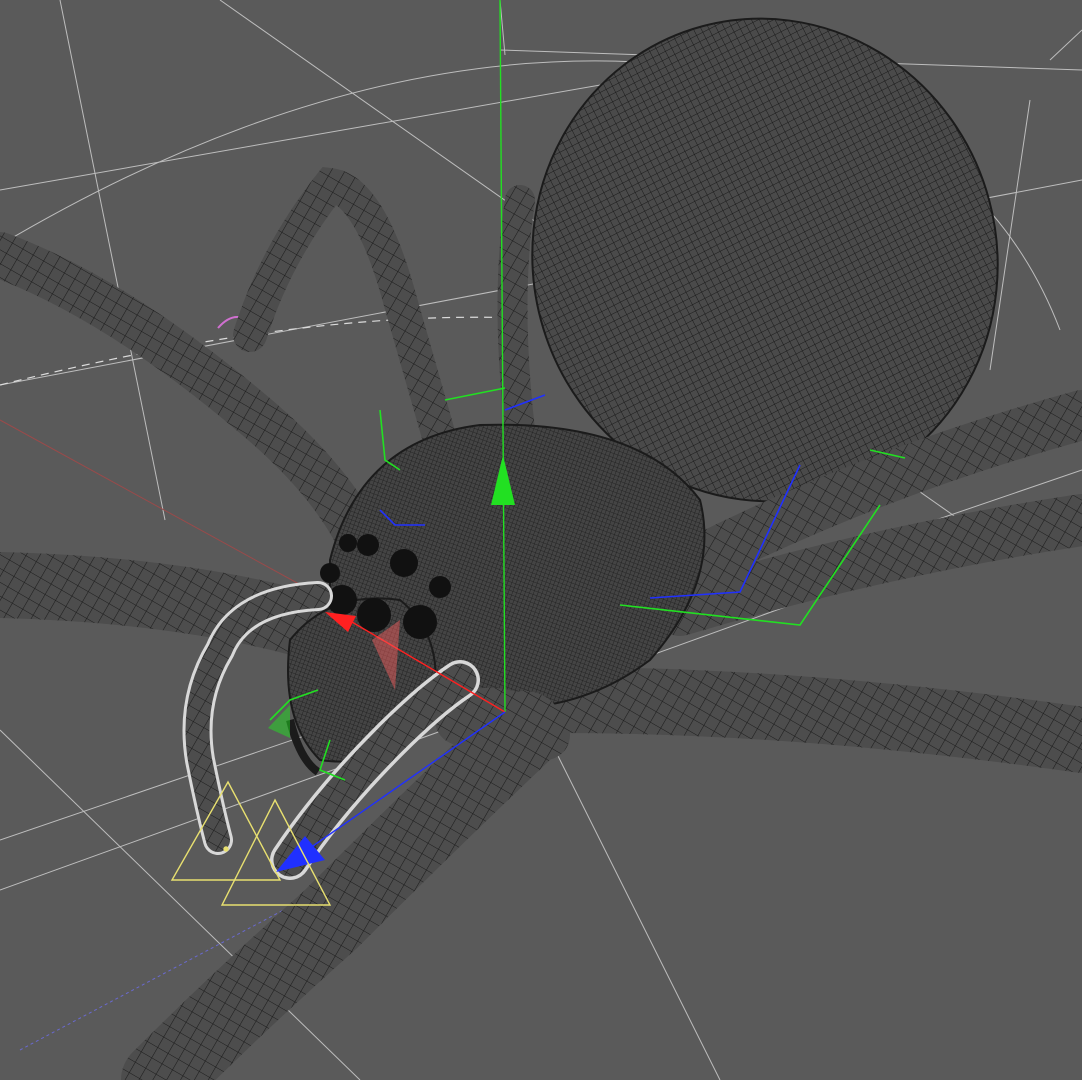 Image resolution: width=1082 pixels, height=1080 pixels. I want to click on leg-back-left-upper, so click(191, 397).